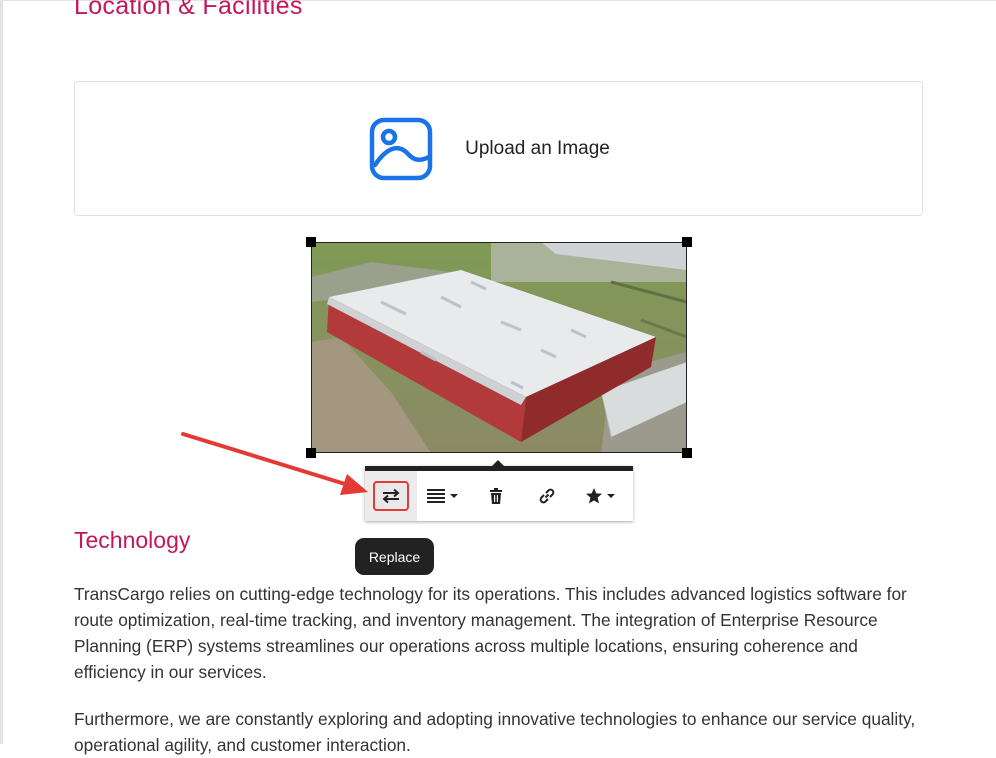 The width and height of the screenshot is (996, 758). I want to click on swap-arrows-icon, so click(391, 496).